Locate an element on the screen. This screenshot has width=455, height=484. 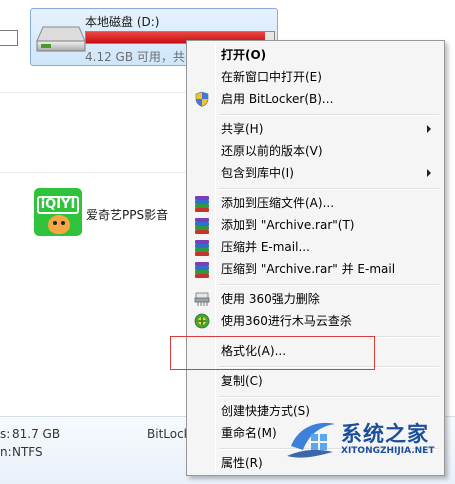
menu-item-label: 在新窗口中打开(E) is located at coordinates (271, 77).